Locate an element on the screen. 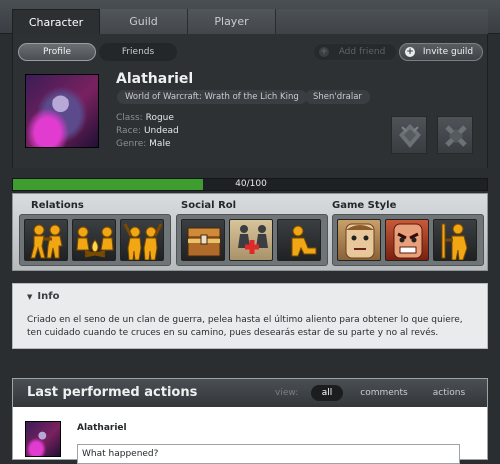 This screenshot has width=500, height=464. relations-group: Relations is located at coordinates (95, 232).